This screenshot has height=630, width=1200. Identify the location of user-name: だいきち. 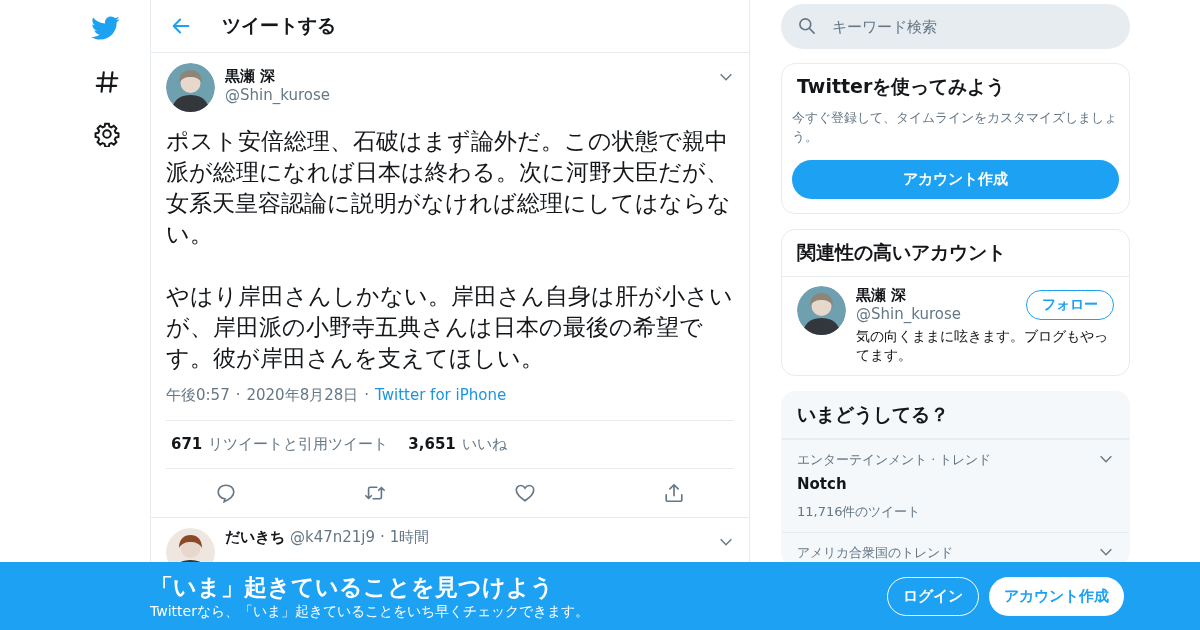
(255, 537).